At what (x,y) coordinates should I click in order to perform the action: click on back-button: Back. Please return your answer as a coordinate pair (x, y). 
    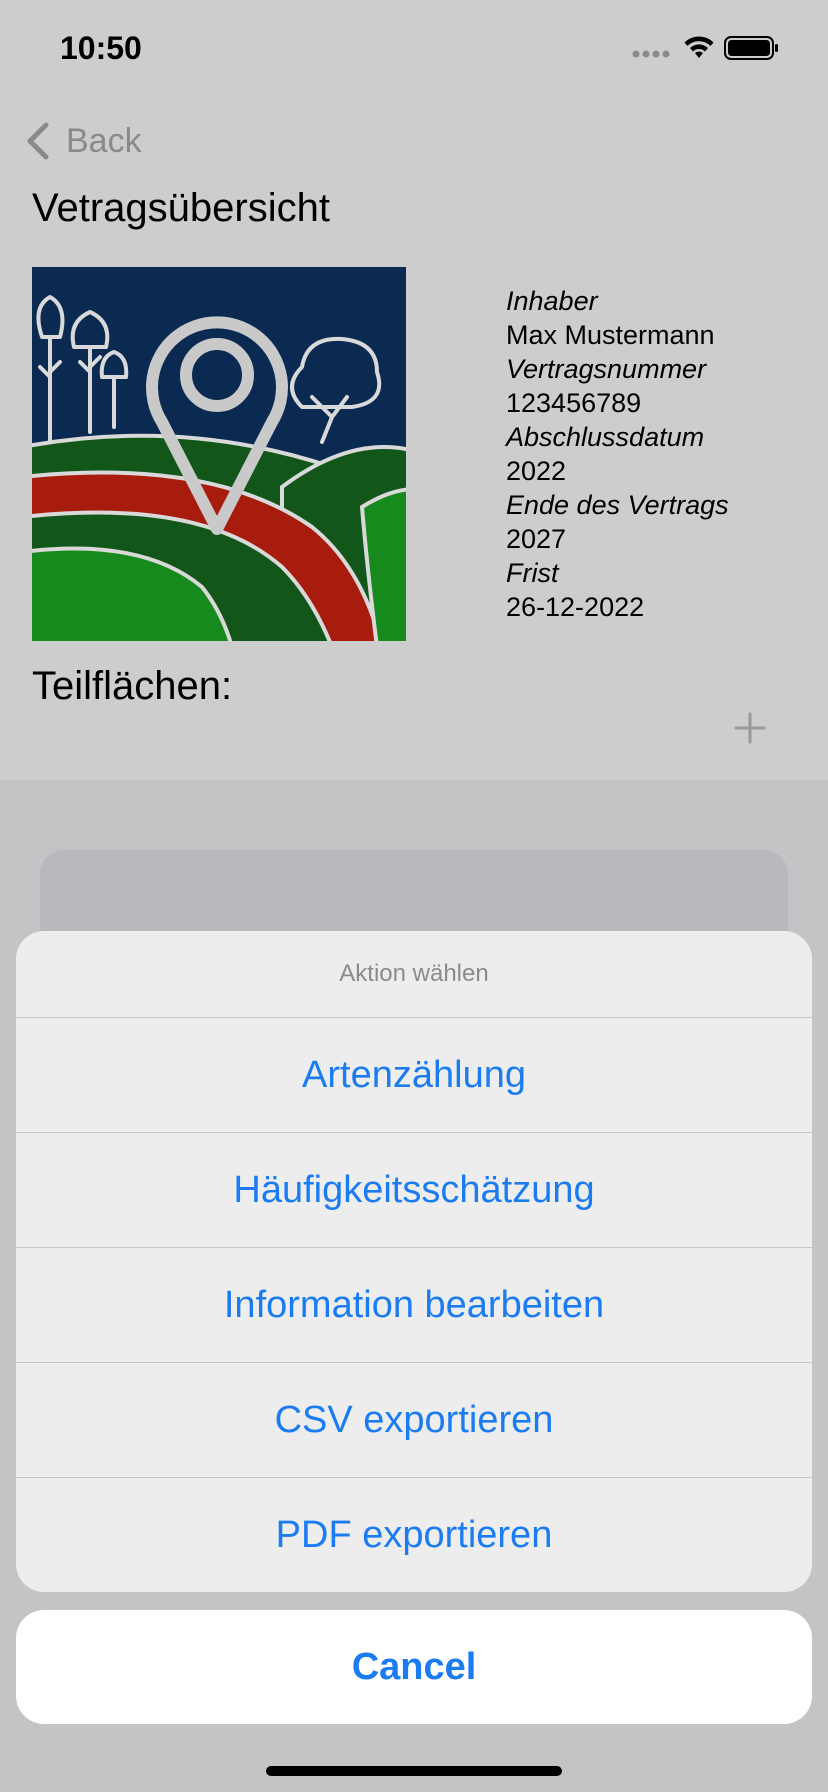
    Looking at the image, I should click on (83, 141).